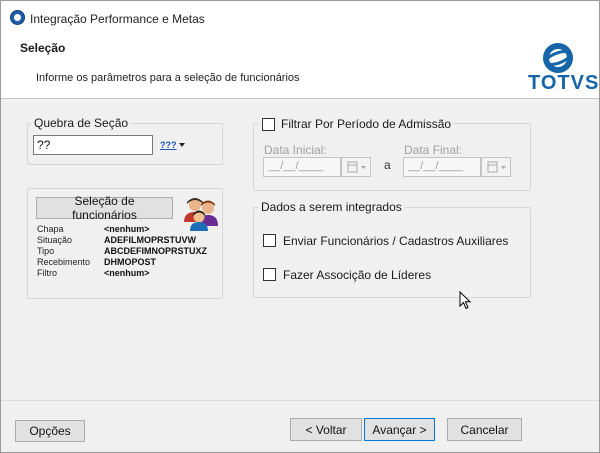 This screenshot has height=453, width=600. Describe the element at coordinates (269, 240) in the screenshot. I see `enviar-funcionarios-checkbox` at that location.